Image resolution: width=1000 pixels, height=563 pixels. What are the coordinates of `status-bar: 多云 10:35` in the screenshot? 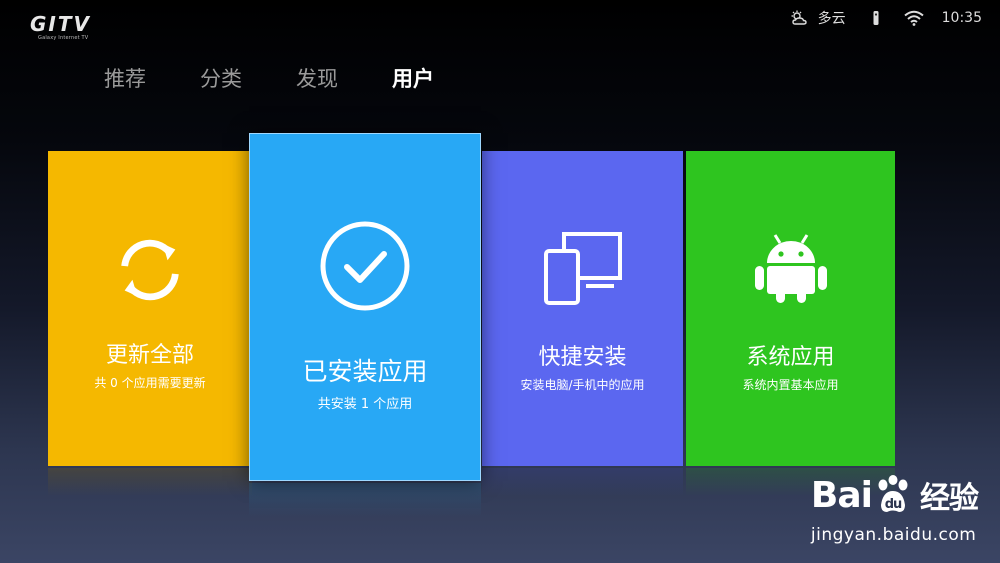 It's located at (886, 18).